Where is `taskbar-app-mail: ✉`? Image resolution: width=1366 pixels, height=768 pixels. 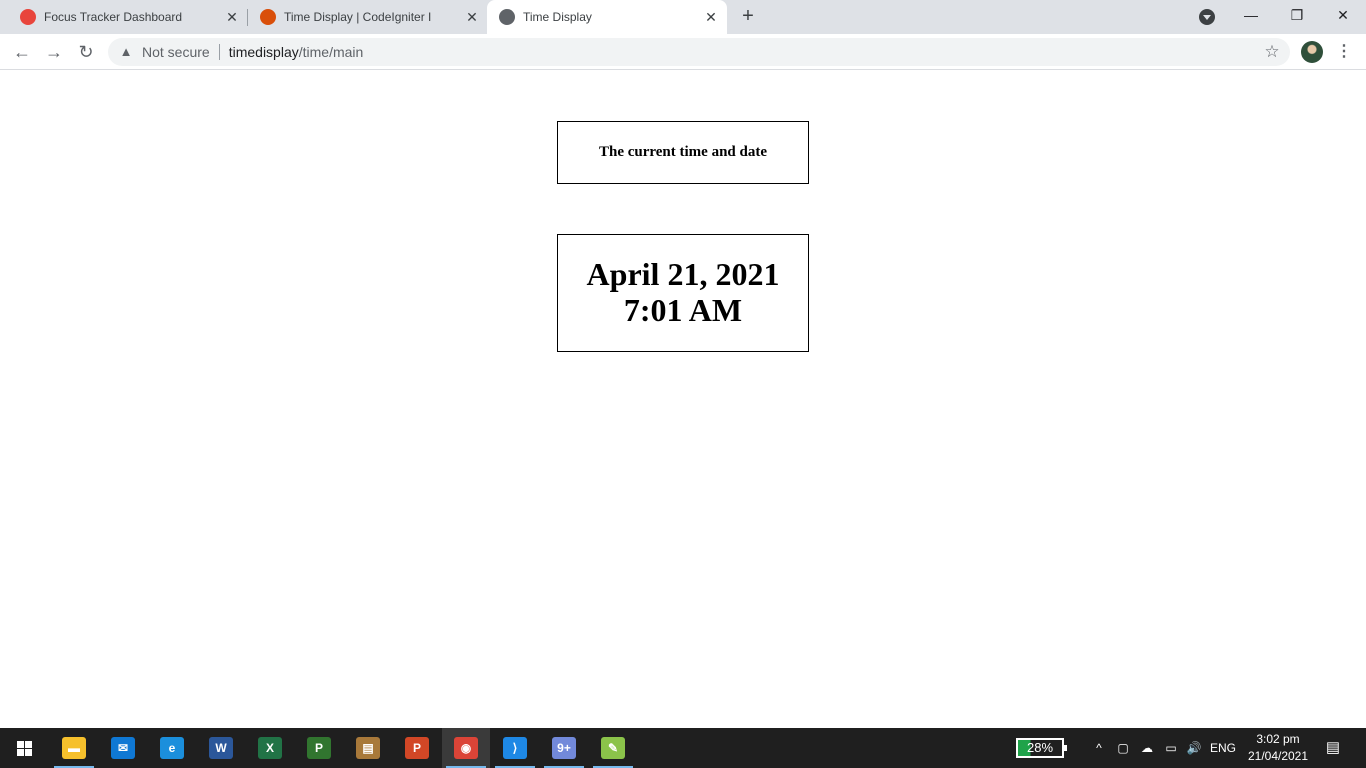 taskbar-app-mail: ✉ is located at coordinates (123, 748).